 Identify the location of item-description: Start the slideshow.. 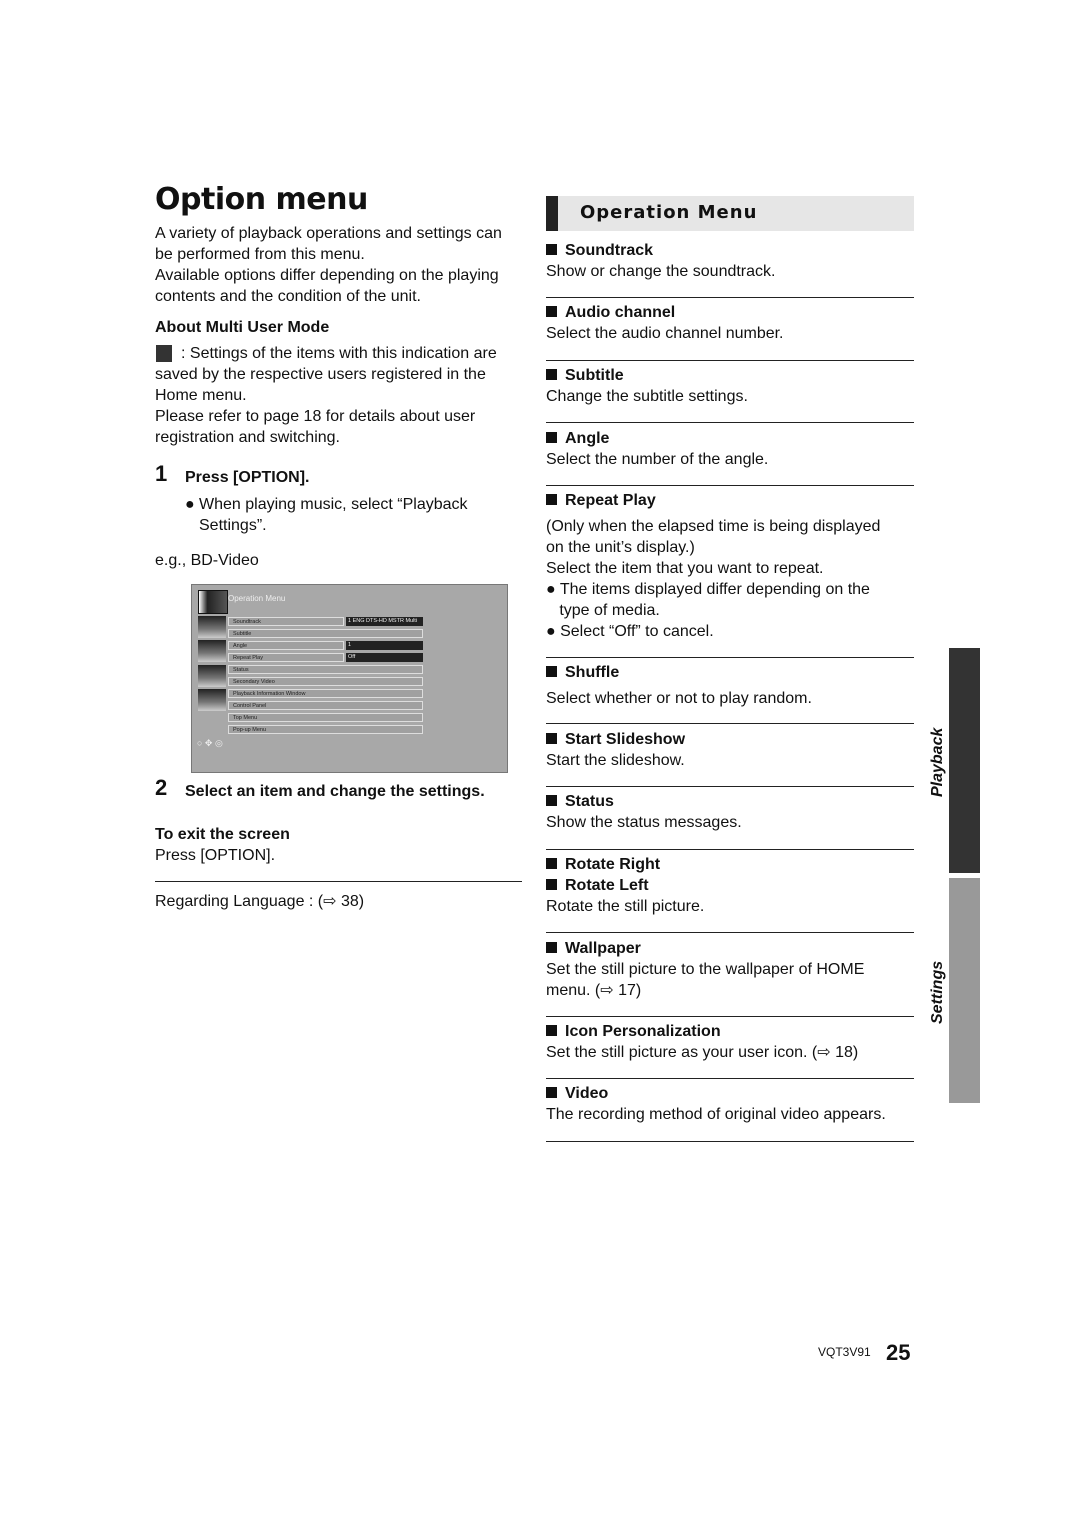
(615, 760).